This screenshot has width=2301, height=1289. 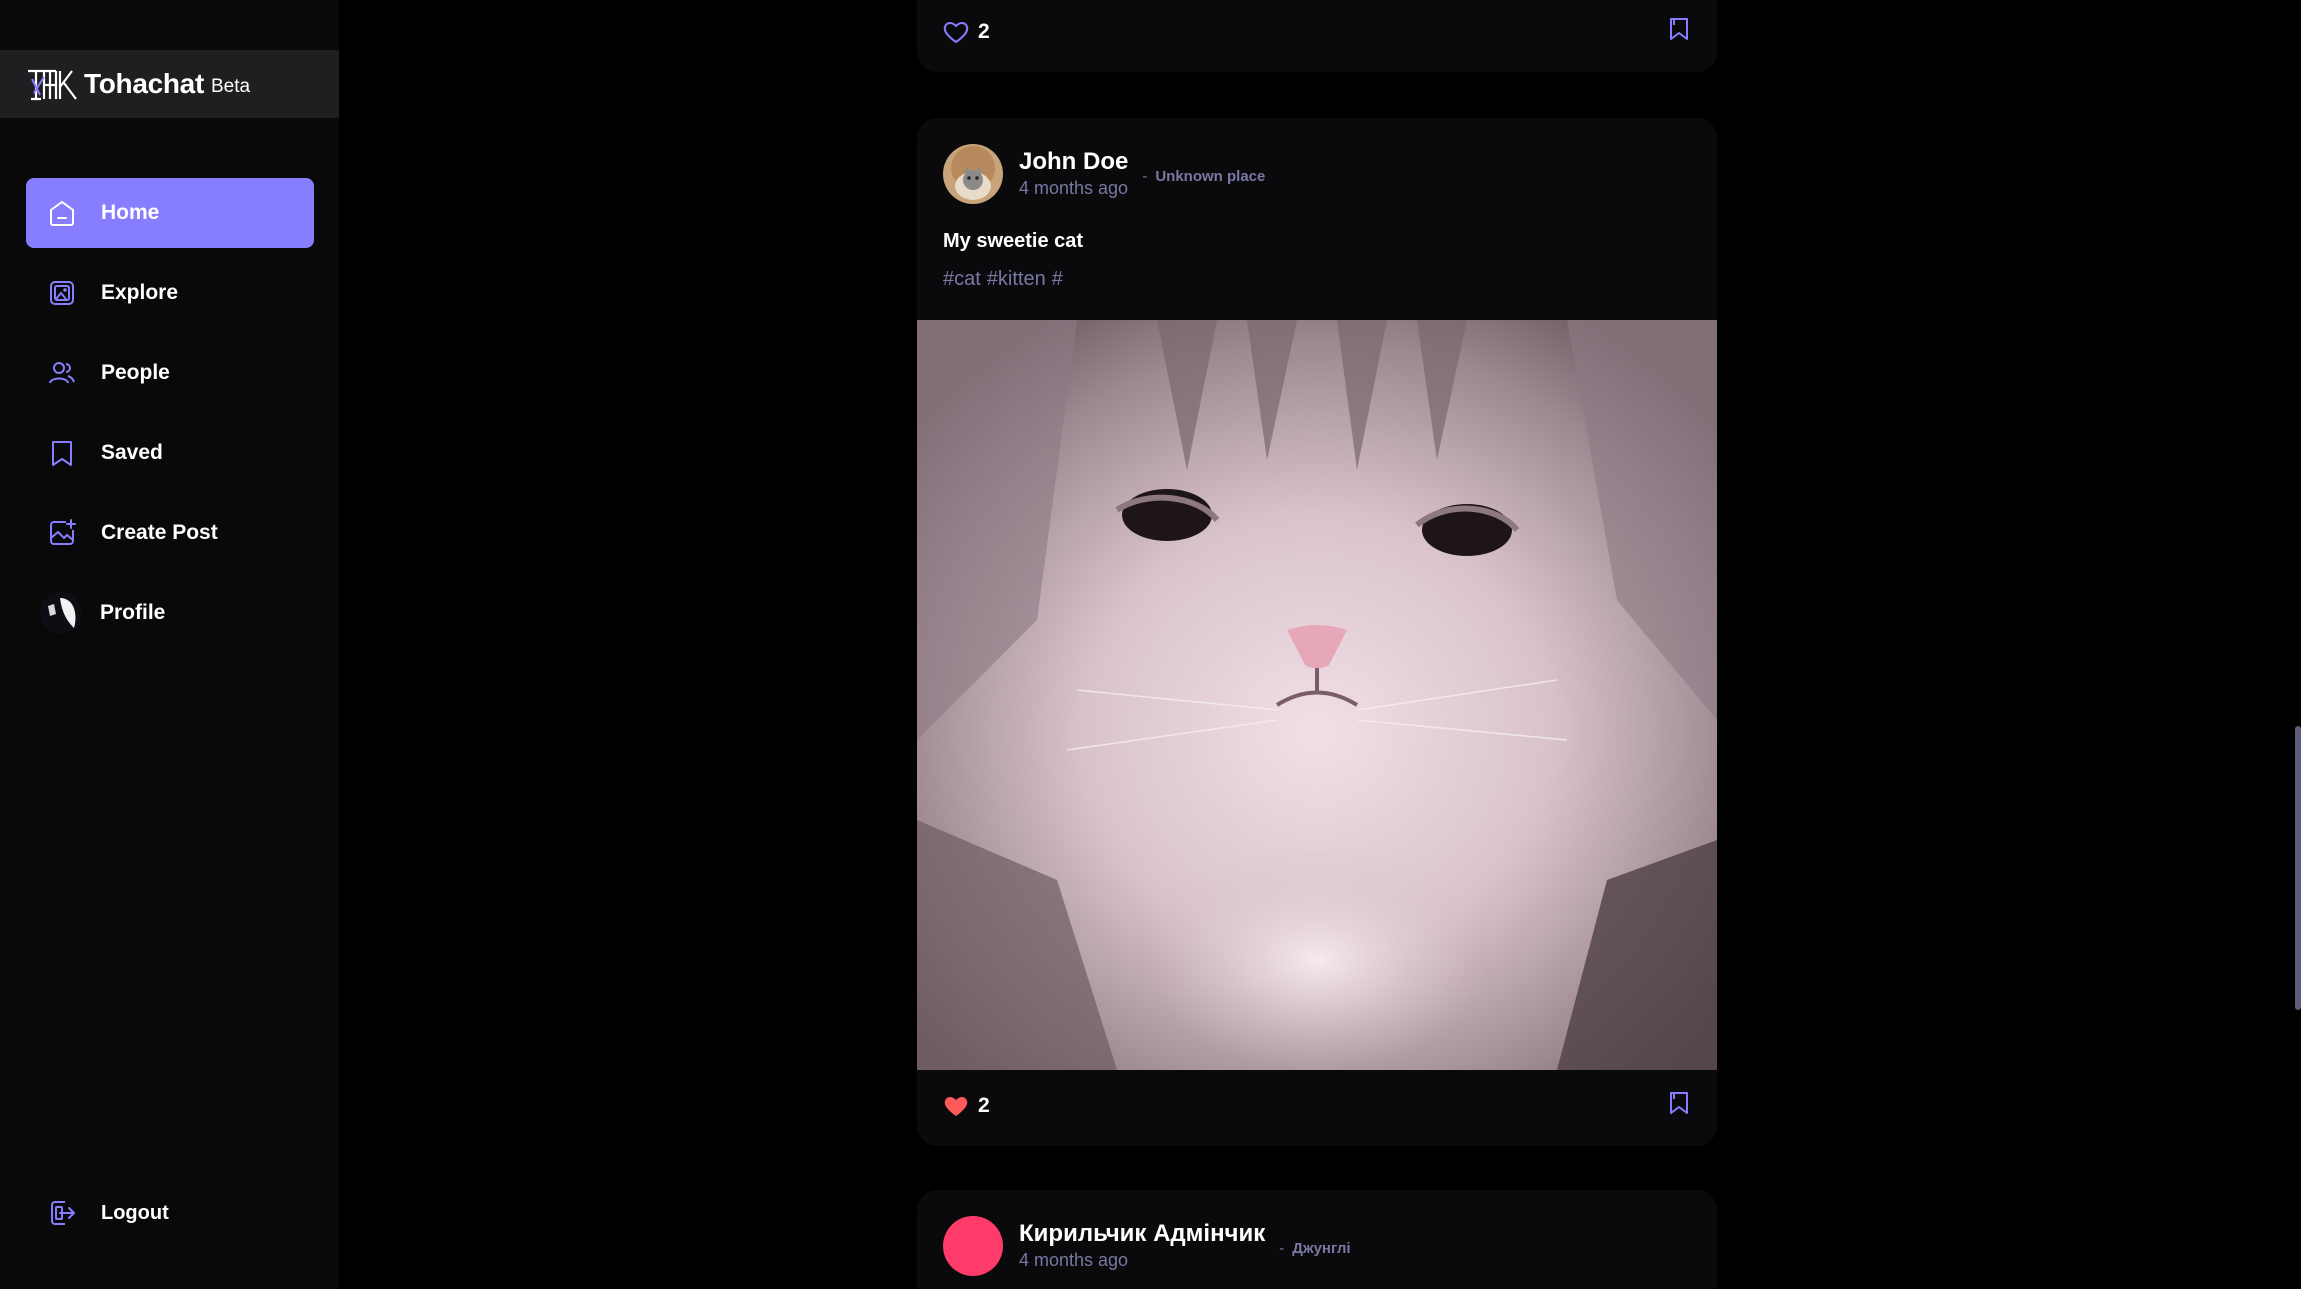 I want to click on nav-label-home: Home, so click(x=130, y=212).